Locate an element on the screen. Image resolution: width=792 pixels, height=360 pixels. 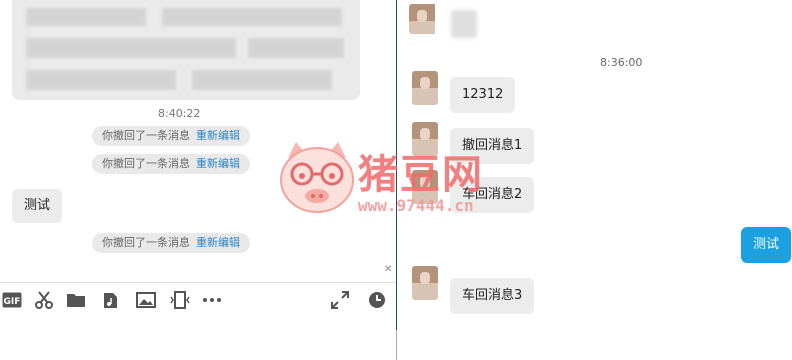
expand-icon is located at coordinates (340, 300).